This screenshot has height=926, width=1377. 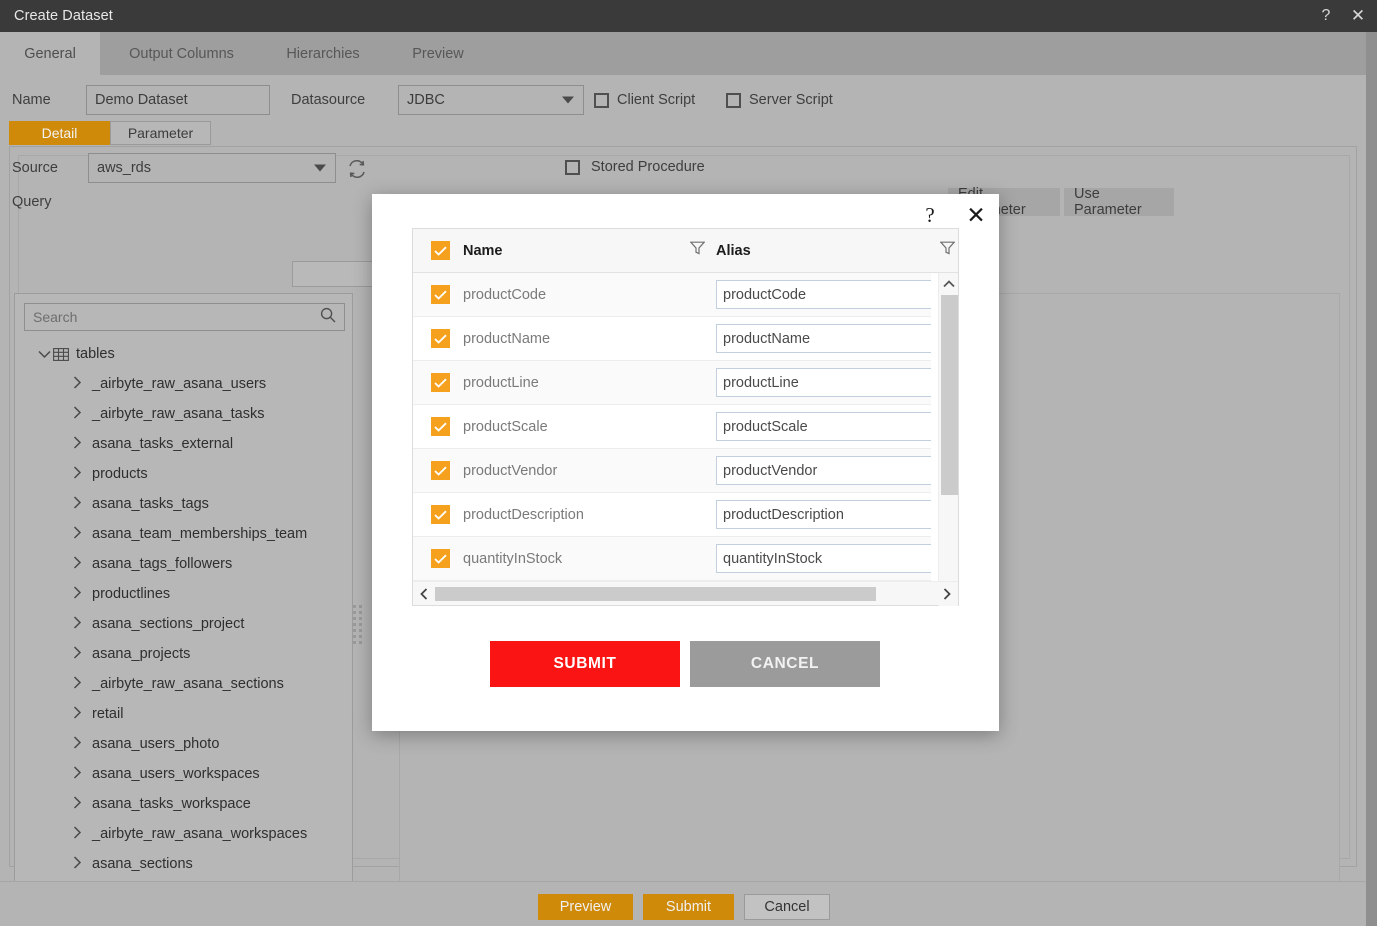 I want to click on tree-item-label: _airbyte_raw_asana_users, so click(x=179, y=384).